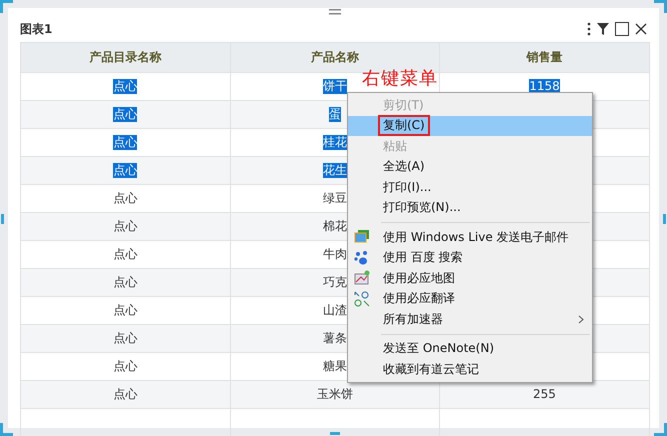  What do you see at coordinates (413, 319) in the screenshot?
I see `menu-item-label: 所有加速器` at bounding box center [413, 319].